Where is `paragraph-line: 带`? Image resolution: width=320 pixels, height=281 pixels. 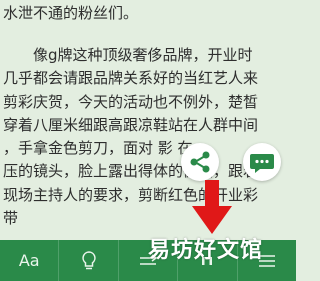
paragraph-line: 带 is located at coordinates (11, 218).